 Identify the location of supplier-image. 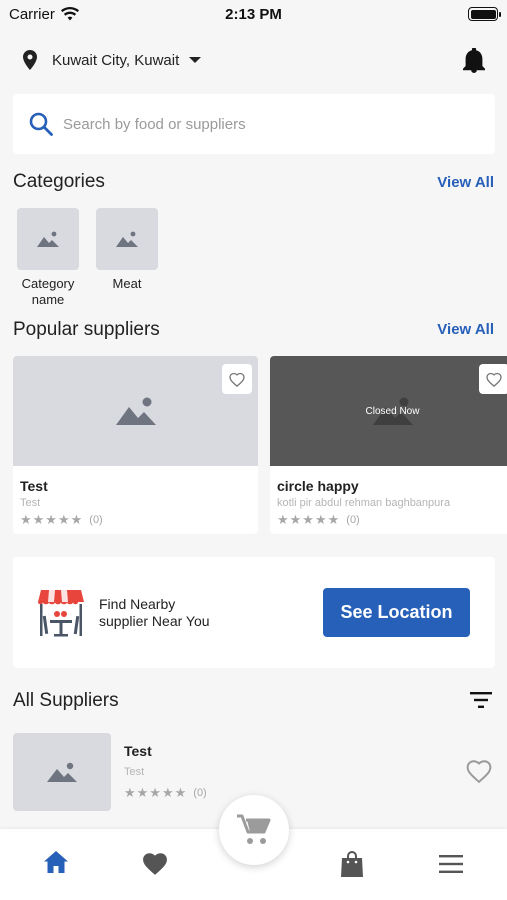
(135, 411).